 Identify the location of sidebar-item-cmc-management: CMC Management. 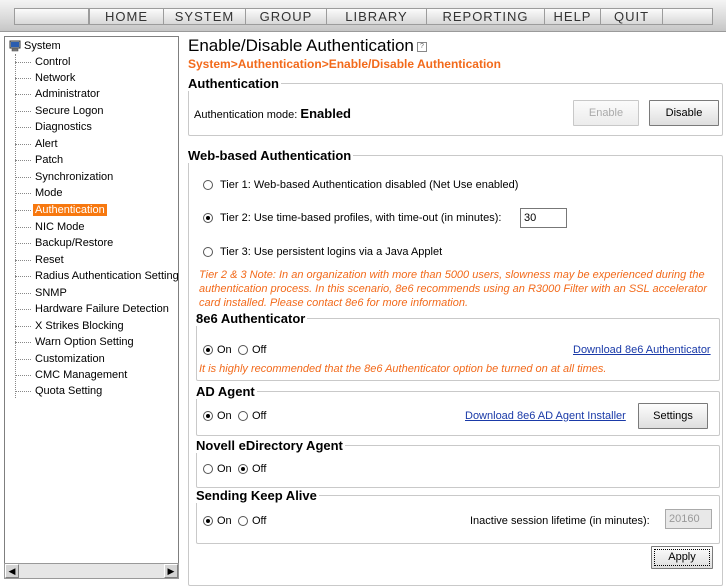
(72, 375).